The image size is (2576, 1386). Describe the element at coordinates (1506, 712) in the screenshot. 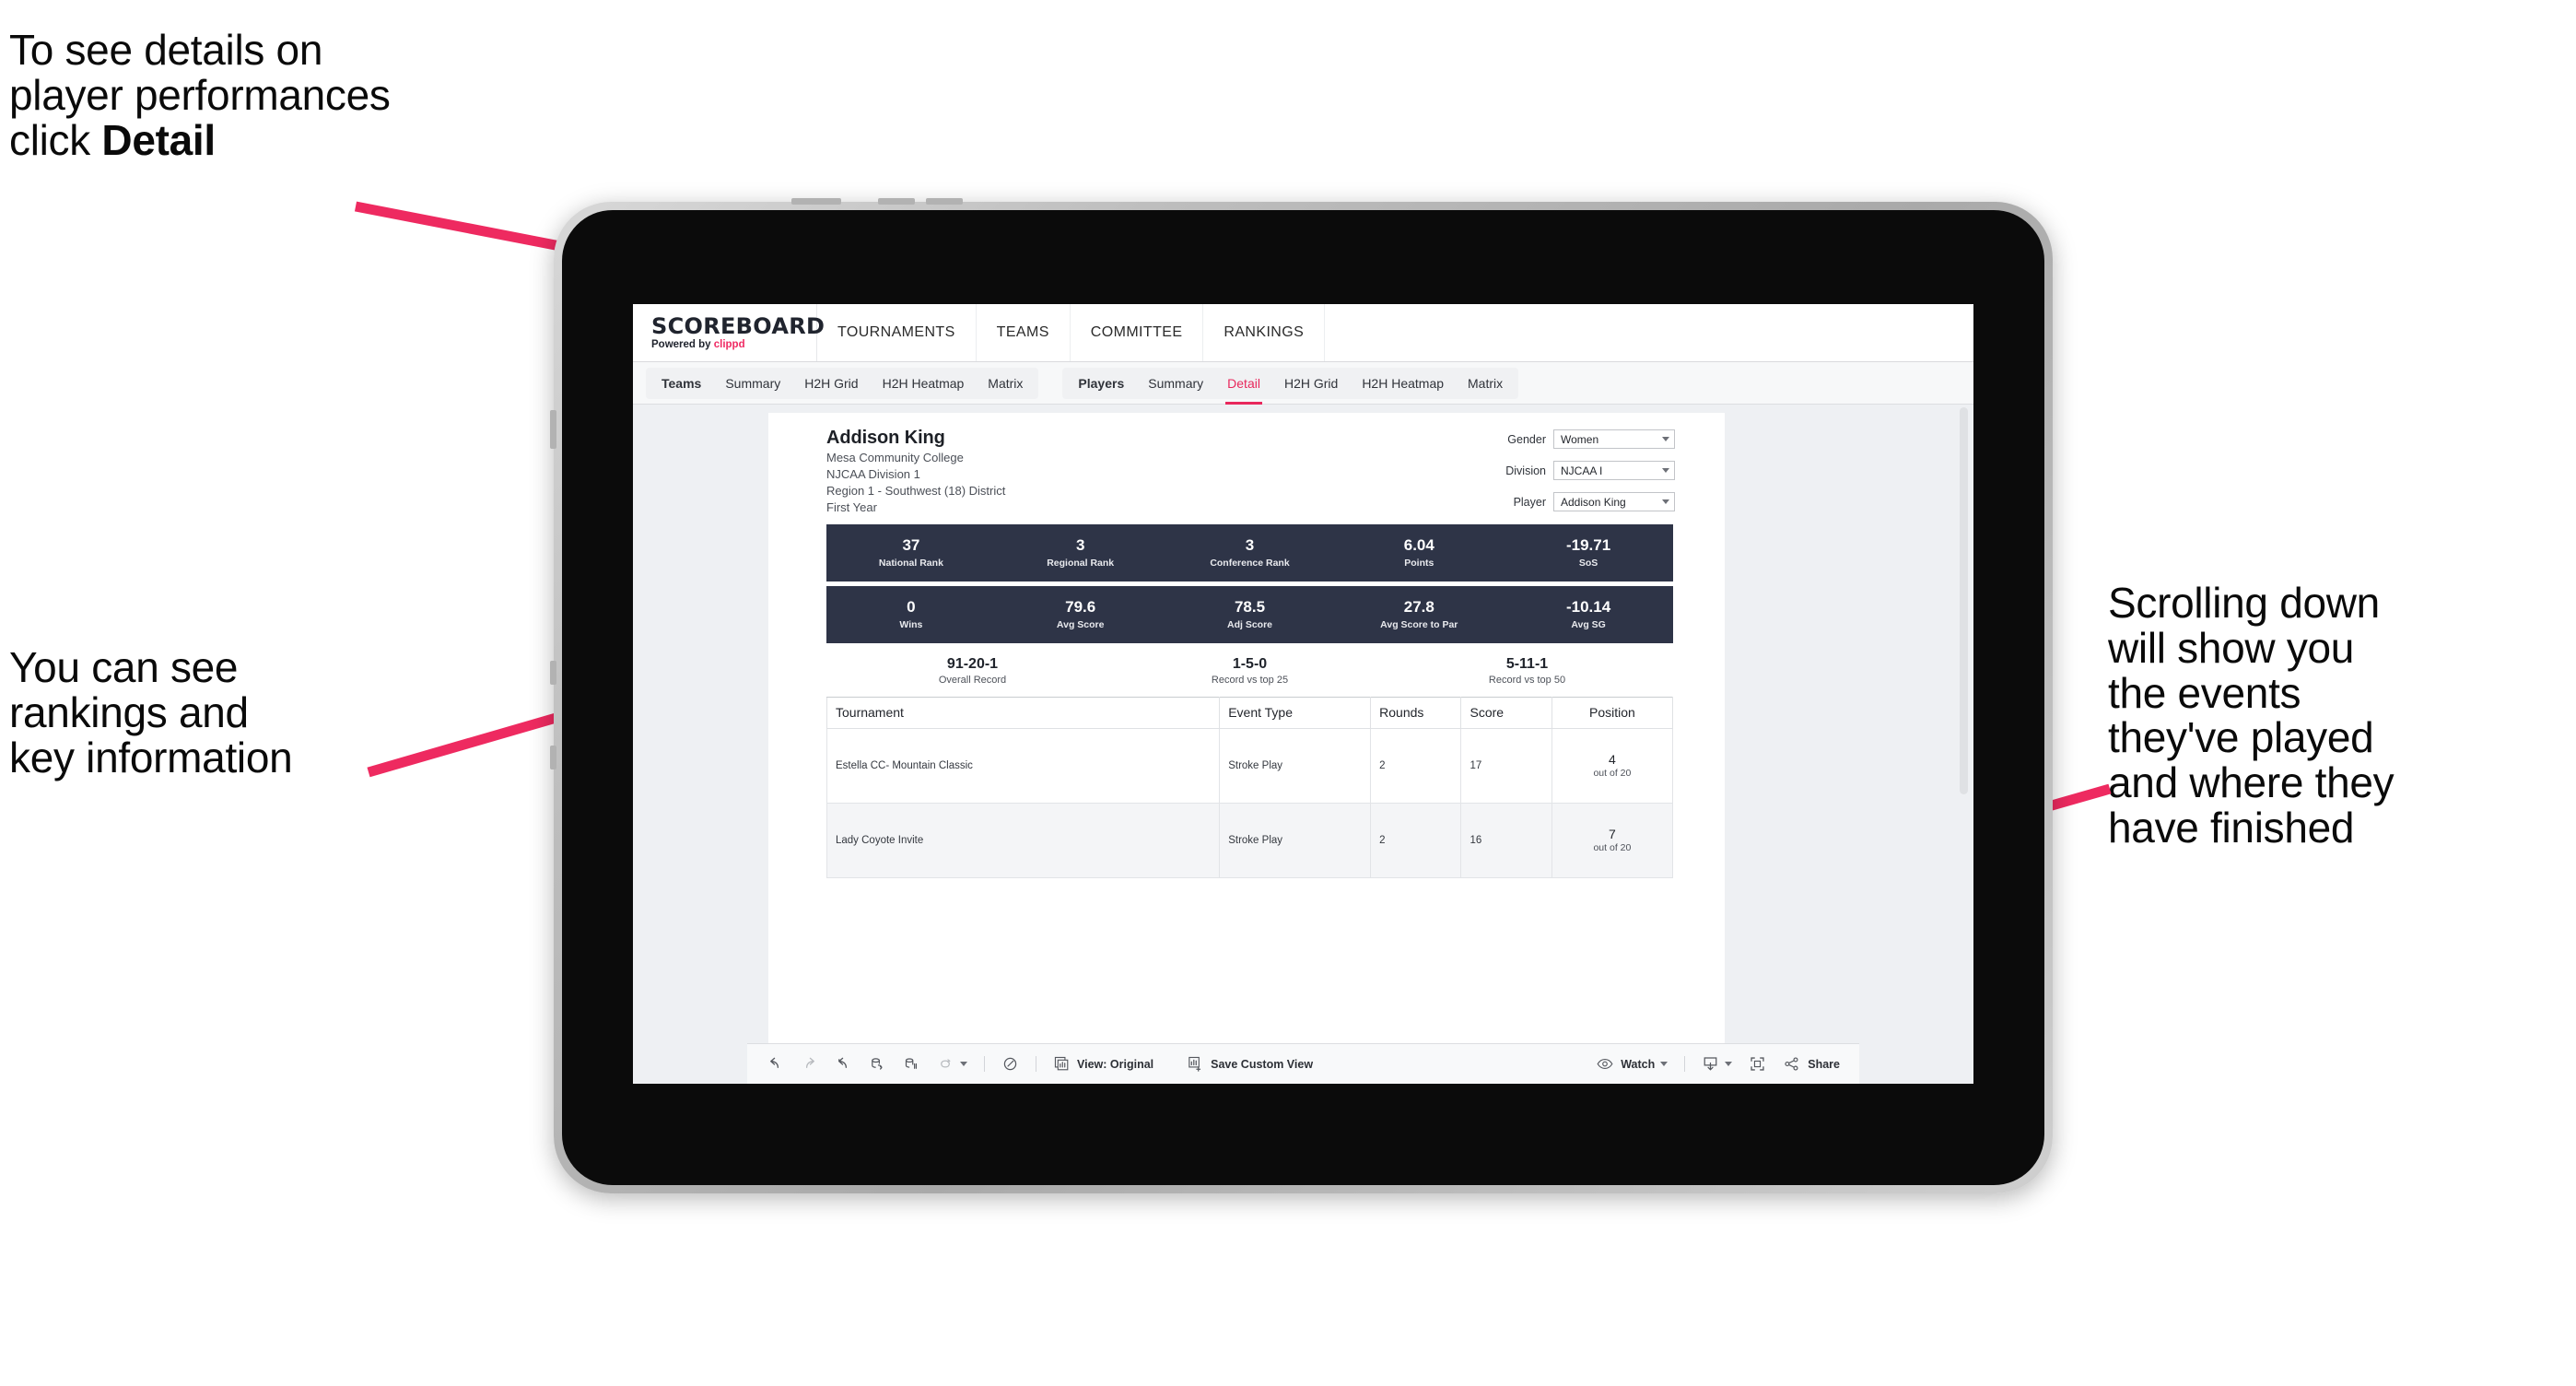

I see `col-header-score: Score` at that location.